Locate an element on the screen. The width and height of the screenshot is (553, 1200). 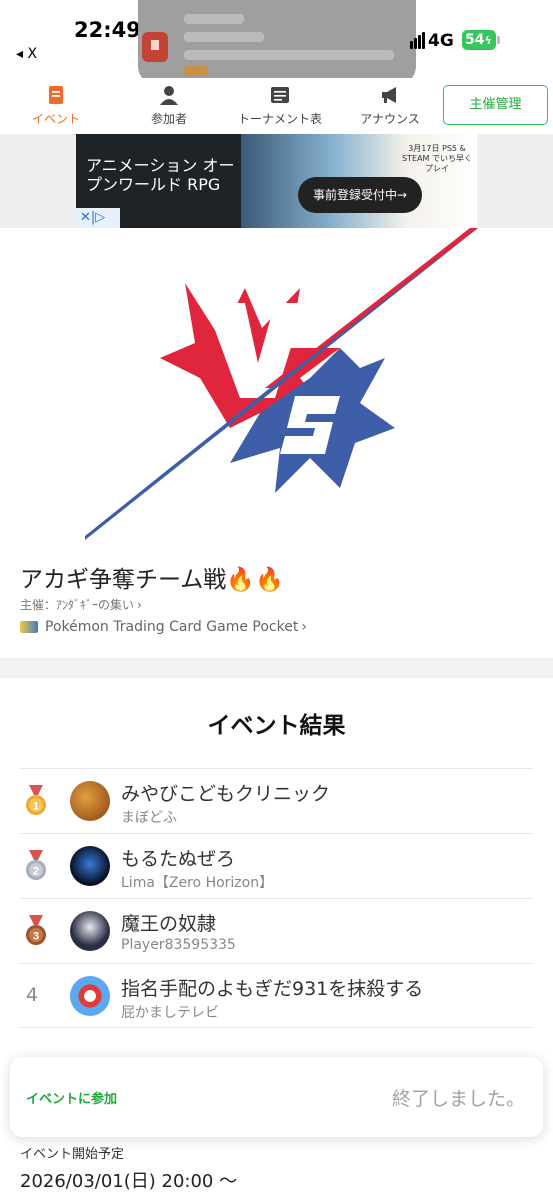
svg-text: 3 is located at coordinates (36, 937).